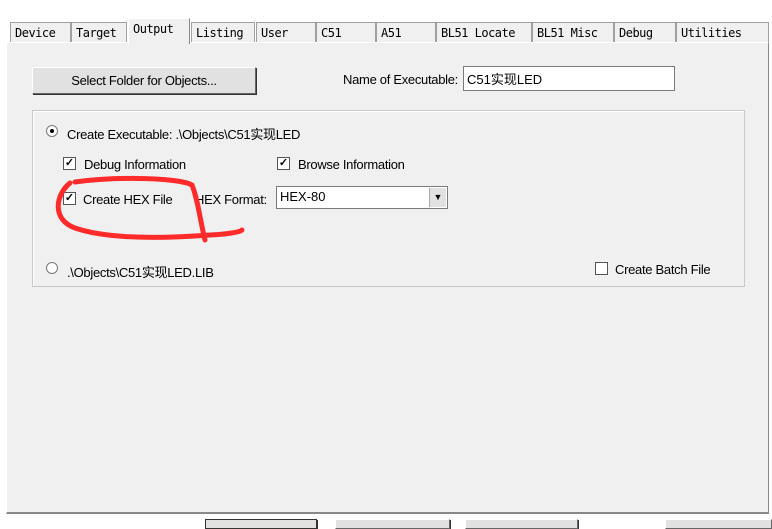 The height and width of the screenshot is (529, 772). I want to click on tab-output: Output, so click(159, 31).